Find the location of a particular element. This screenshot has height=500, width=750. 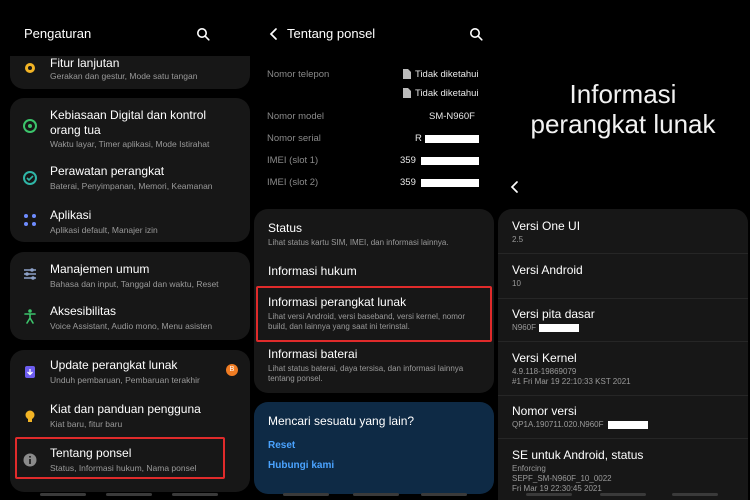

info-label: IMEI (slot 1) is located at coordinates (293, 160).